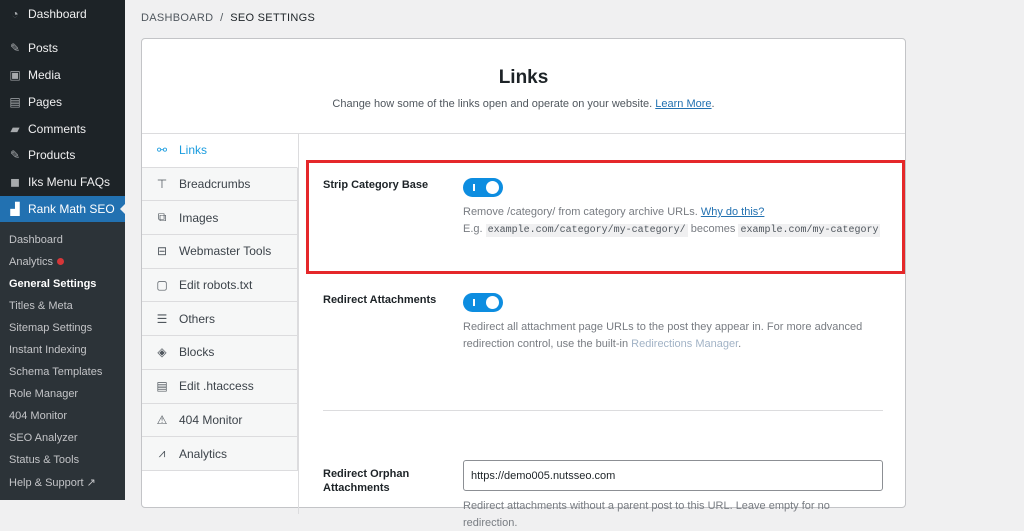 Image resolution: width=1024 pixels, height=531 pixels. Describe the element at coordinates (220, 386) in the screenshot. I see `tab-edit-htaccess: ▤ Edit .htaccess` at that location.